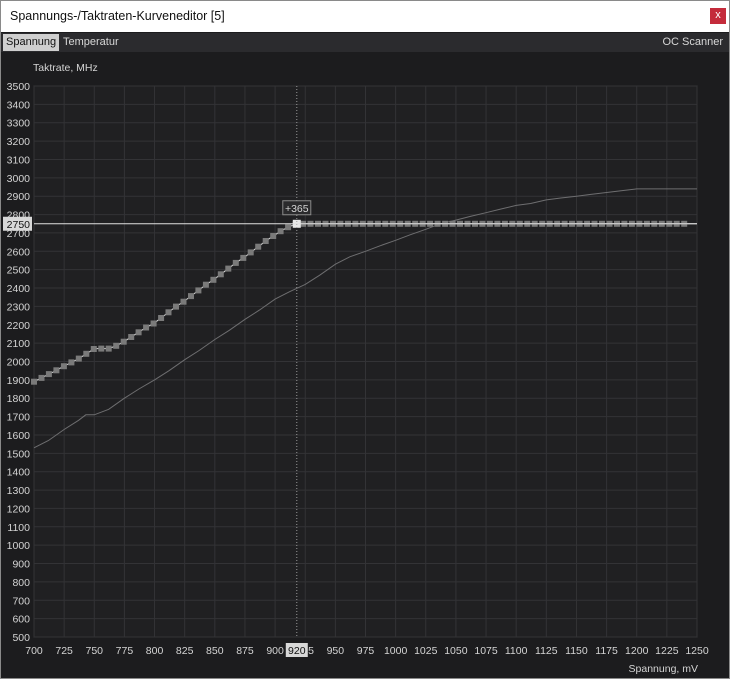 Image resolution: width=730 pixels, height=679 pixels. Describe the element at coordinates (19, 473) in the screenshot. I see `y-tick-label: 1400` at that location.